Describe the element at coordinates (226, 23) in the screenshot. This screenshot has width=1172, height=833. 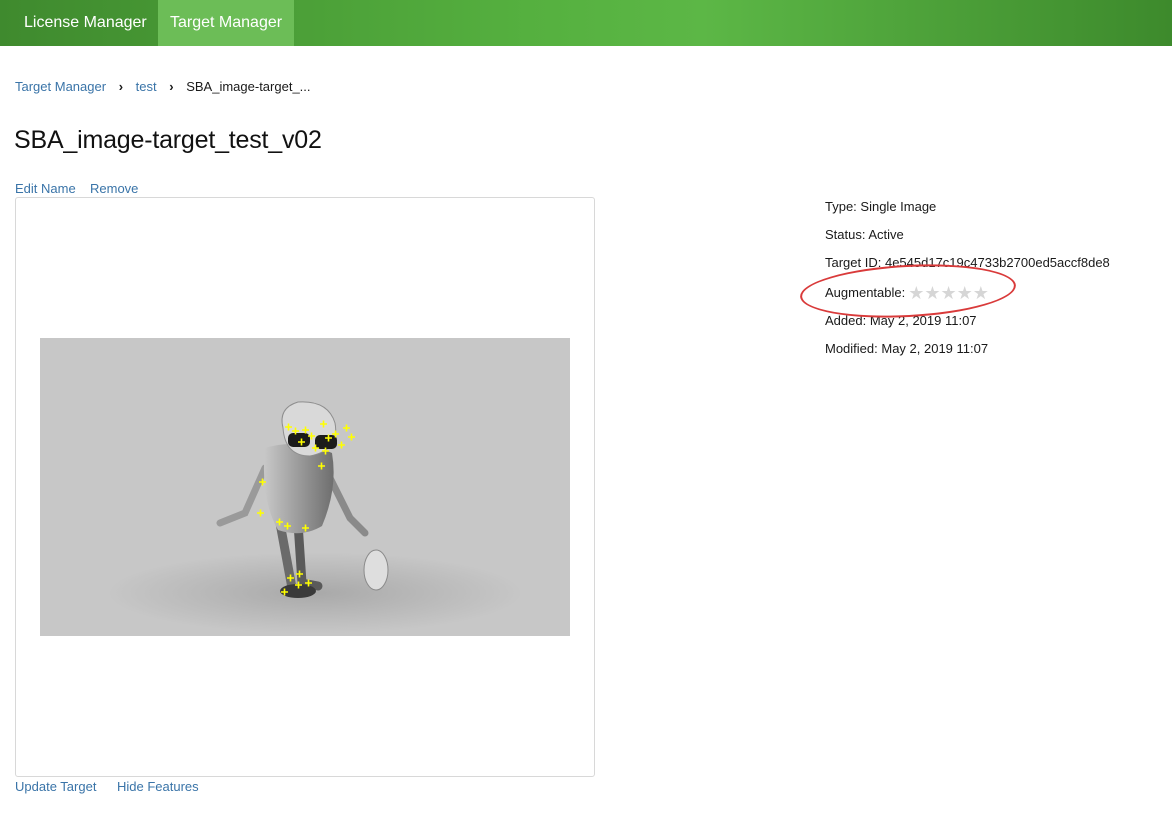
I see `tab-target-manager: Target Manager` at that location.